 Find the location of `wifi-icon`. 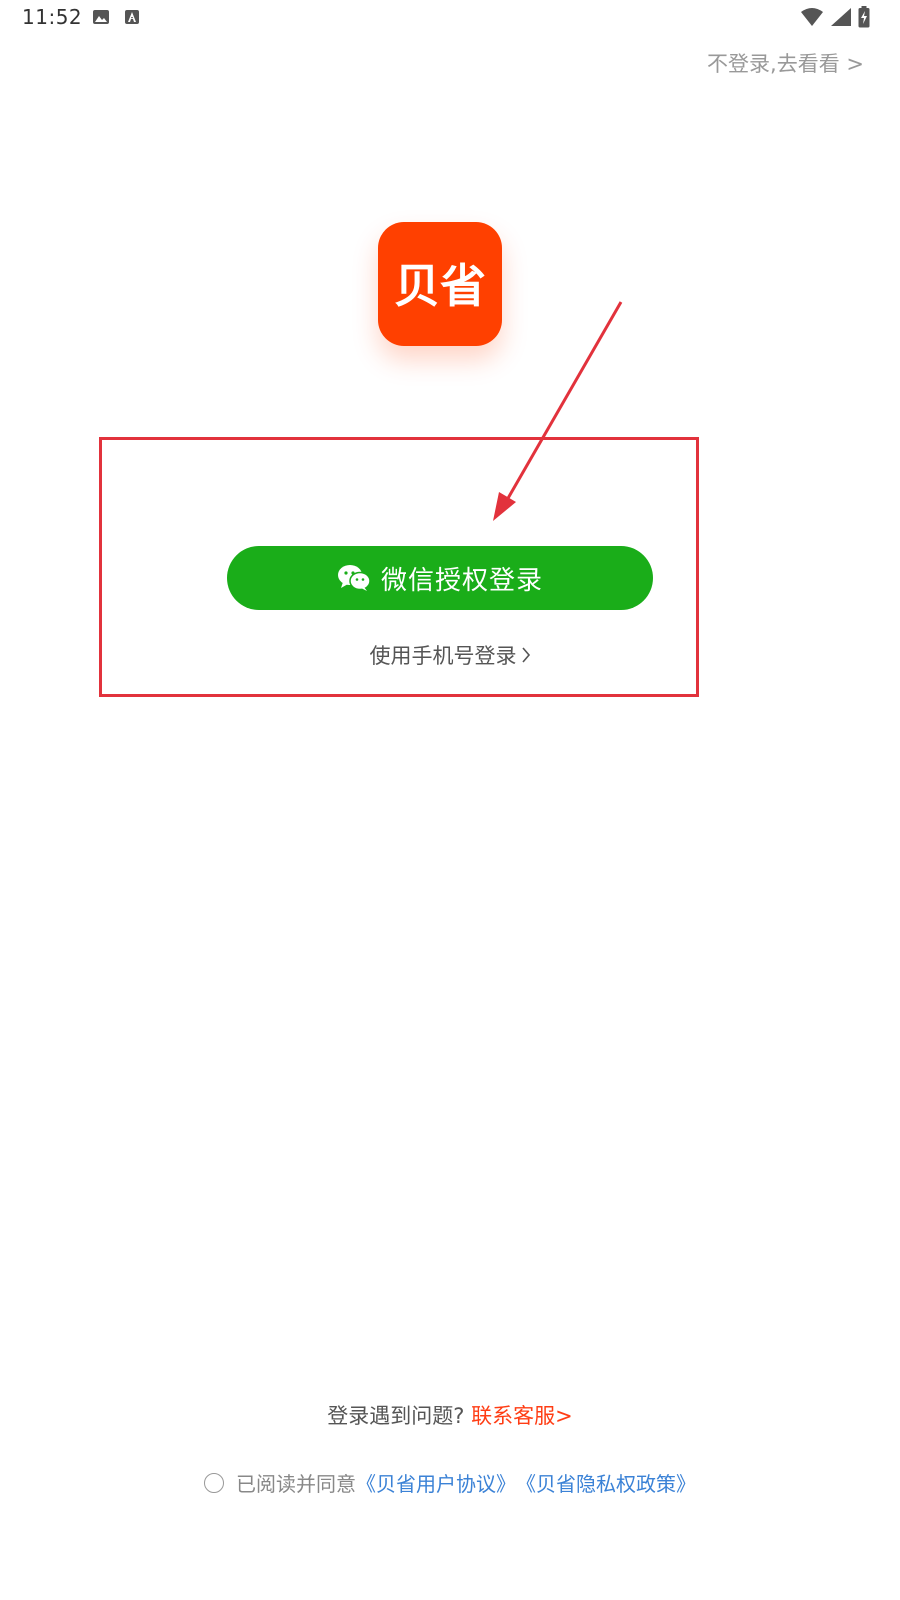

wifi-icon is located at coordinates (812, 17).